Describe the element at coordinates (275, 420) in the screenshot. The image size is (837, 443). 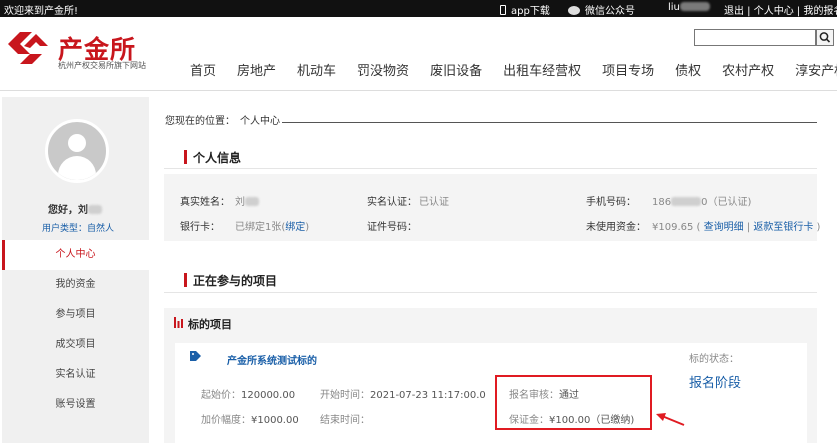
I see `increment-value: ¥1000.00` at that location.